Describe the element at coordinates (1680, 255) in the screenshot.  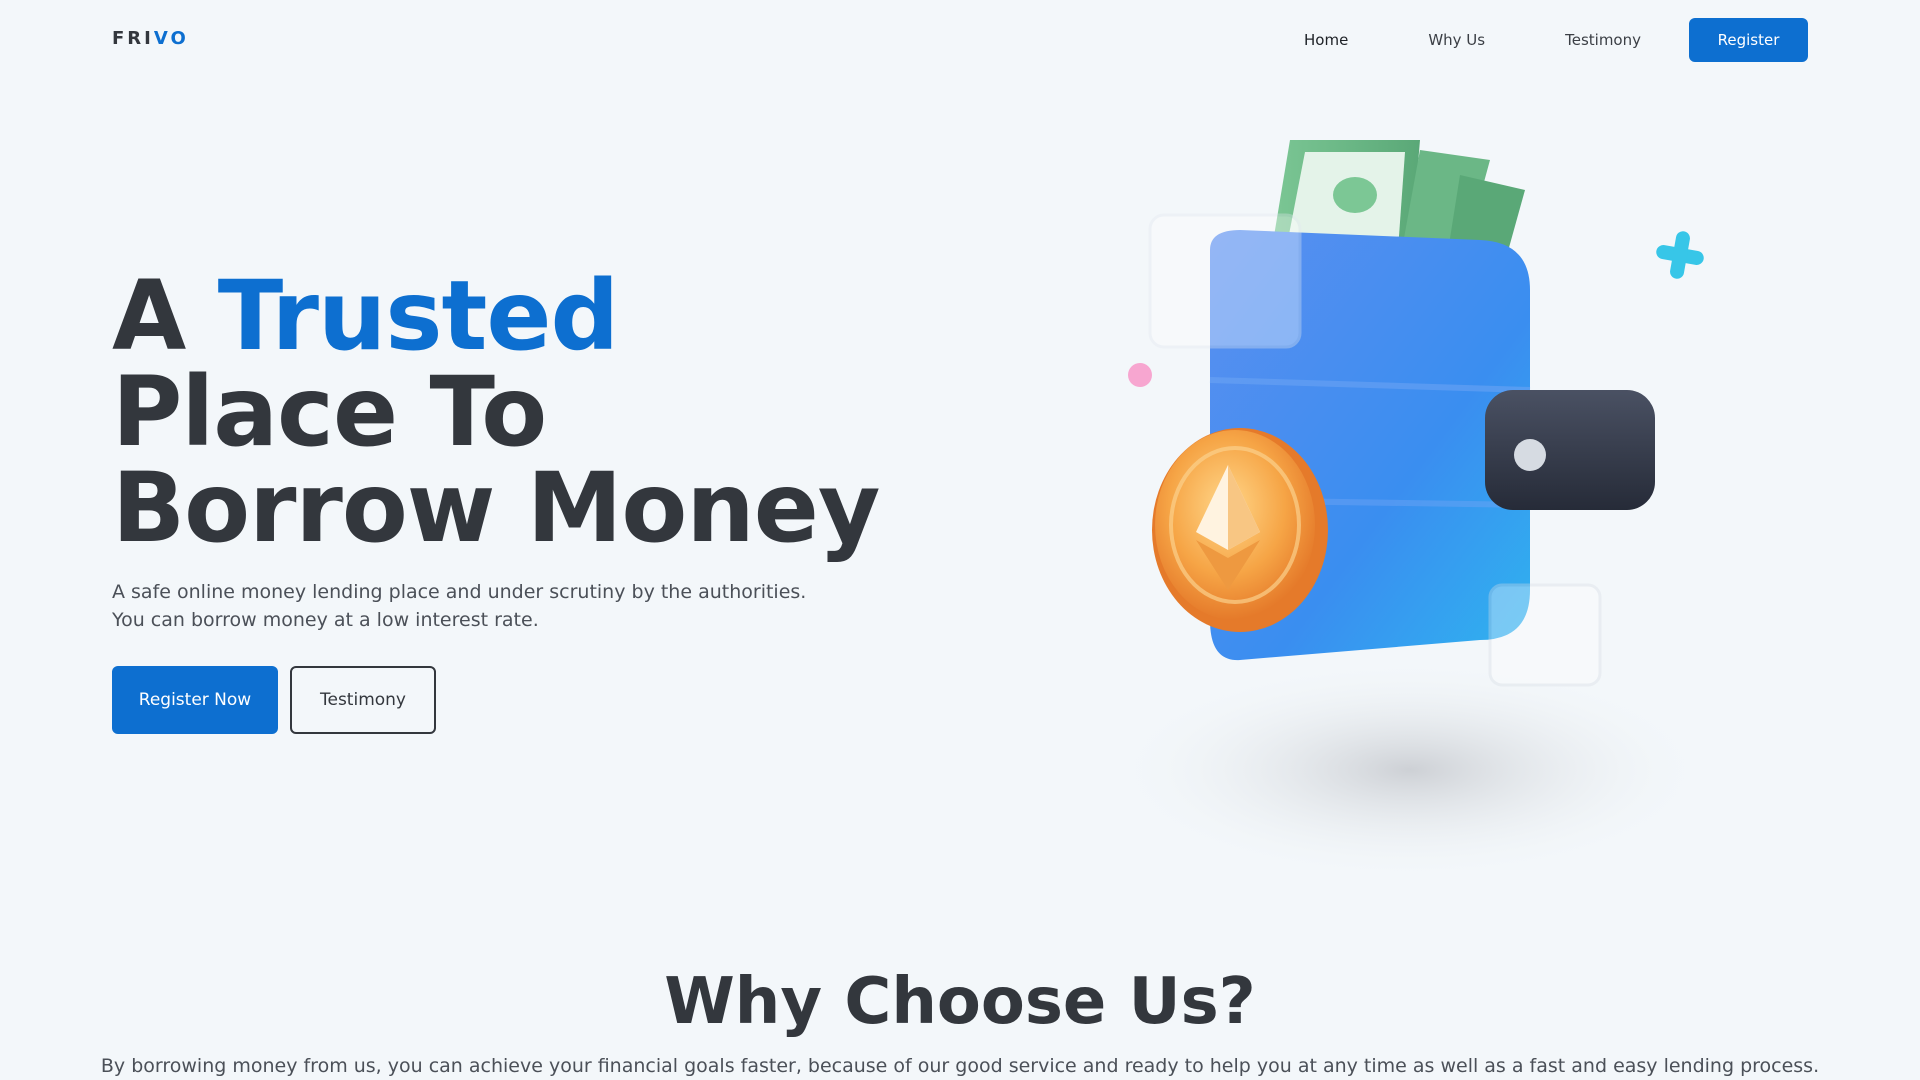
I see `decorative-x-icon` at that location.